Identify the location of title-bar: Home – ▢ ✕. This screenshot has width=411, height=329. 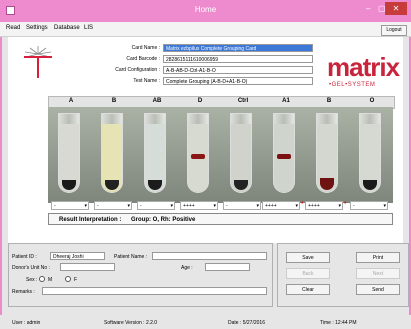
(205, 11).